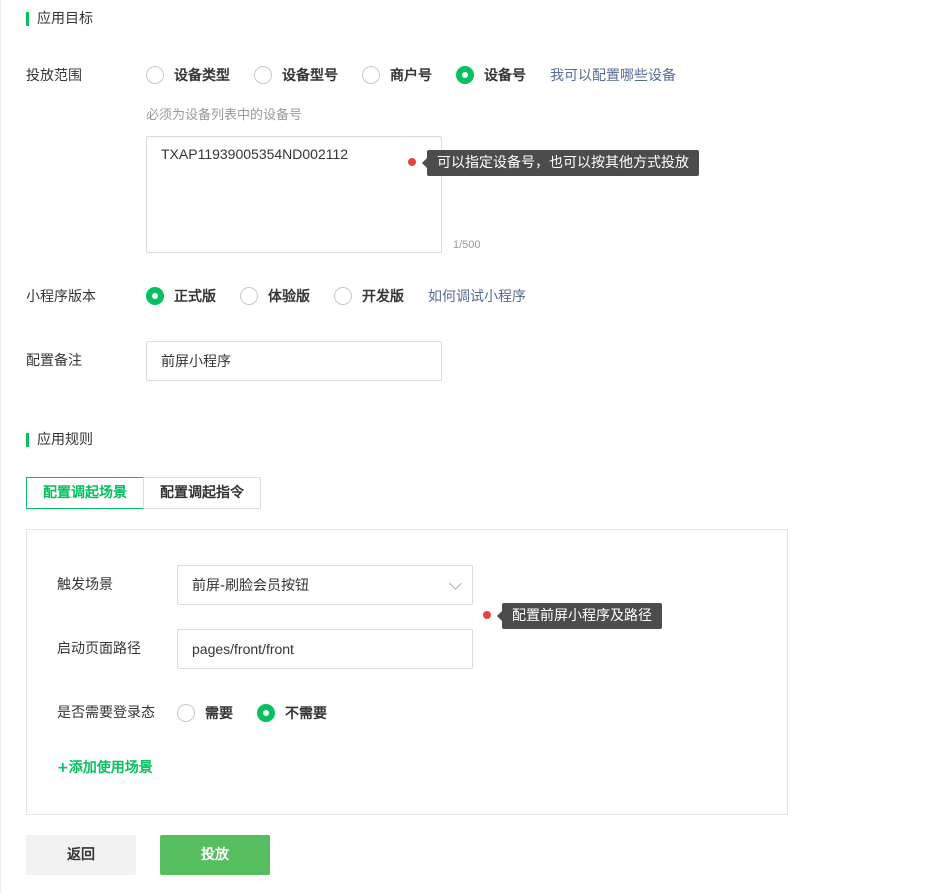  What do you see at coordinates (477, 297) in the screenshot?
I see `debug-miniprogram-link: 如何调试小程序` at bounding box center [477, 297].